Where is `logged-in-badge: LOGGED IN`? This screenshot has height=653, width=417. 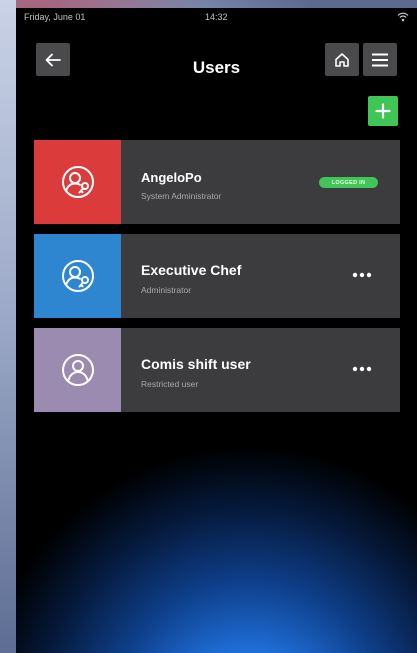
logged-in-badge: LOGGED IN is located at coordinates (348, 182).